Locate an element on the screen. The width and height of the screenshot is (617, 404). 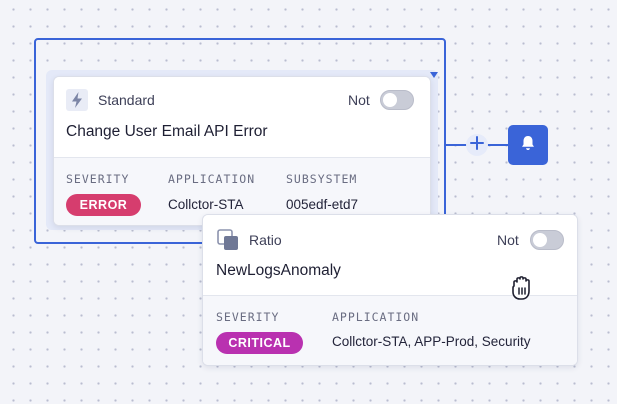
hand-cursor-icon is located at coordinates (523, 287).